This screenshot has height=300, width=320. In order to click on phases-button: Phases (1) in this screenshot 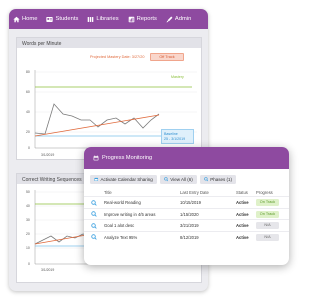, I will do `click(217, 179)`.